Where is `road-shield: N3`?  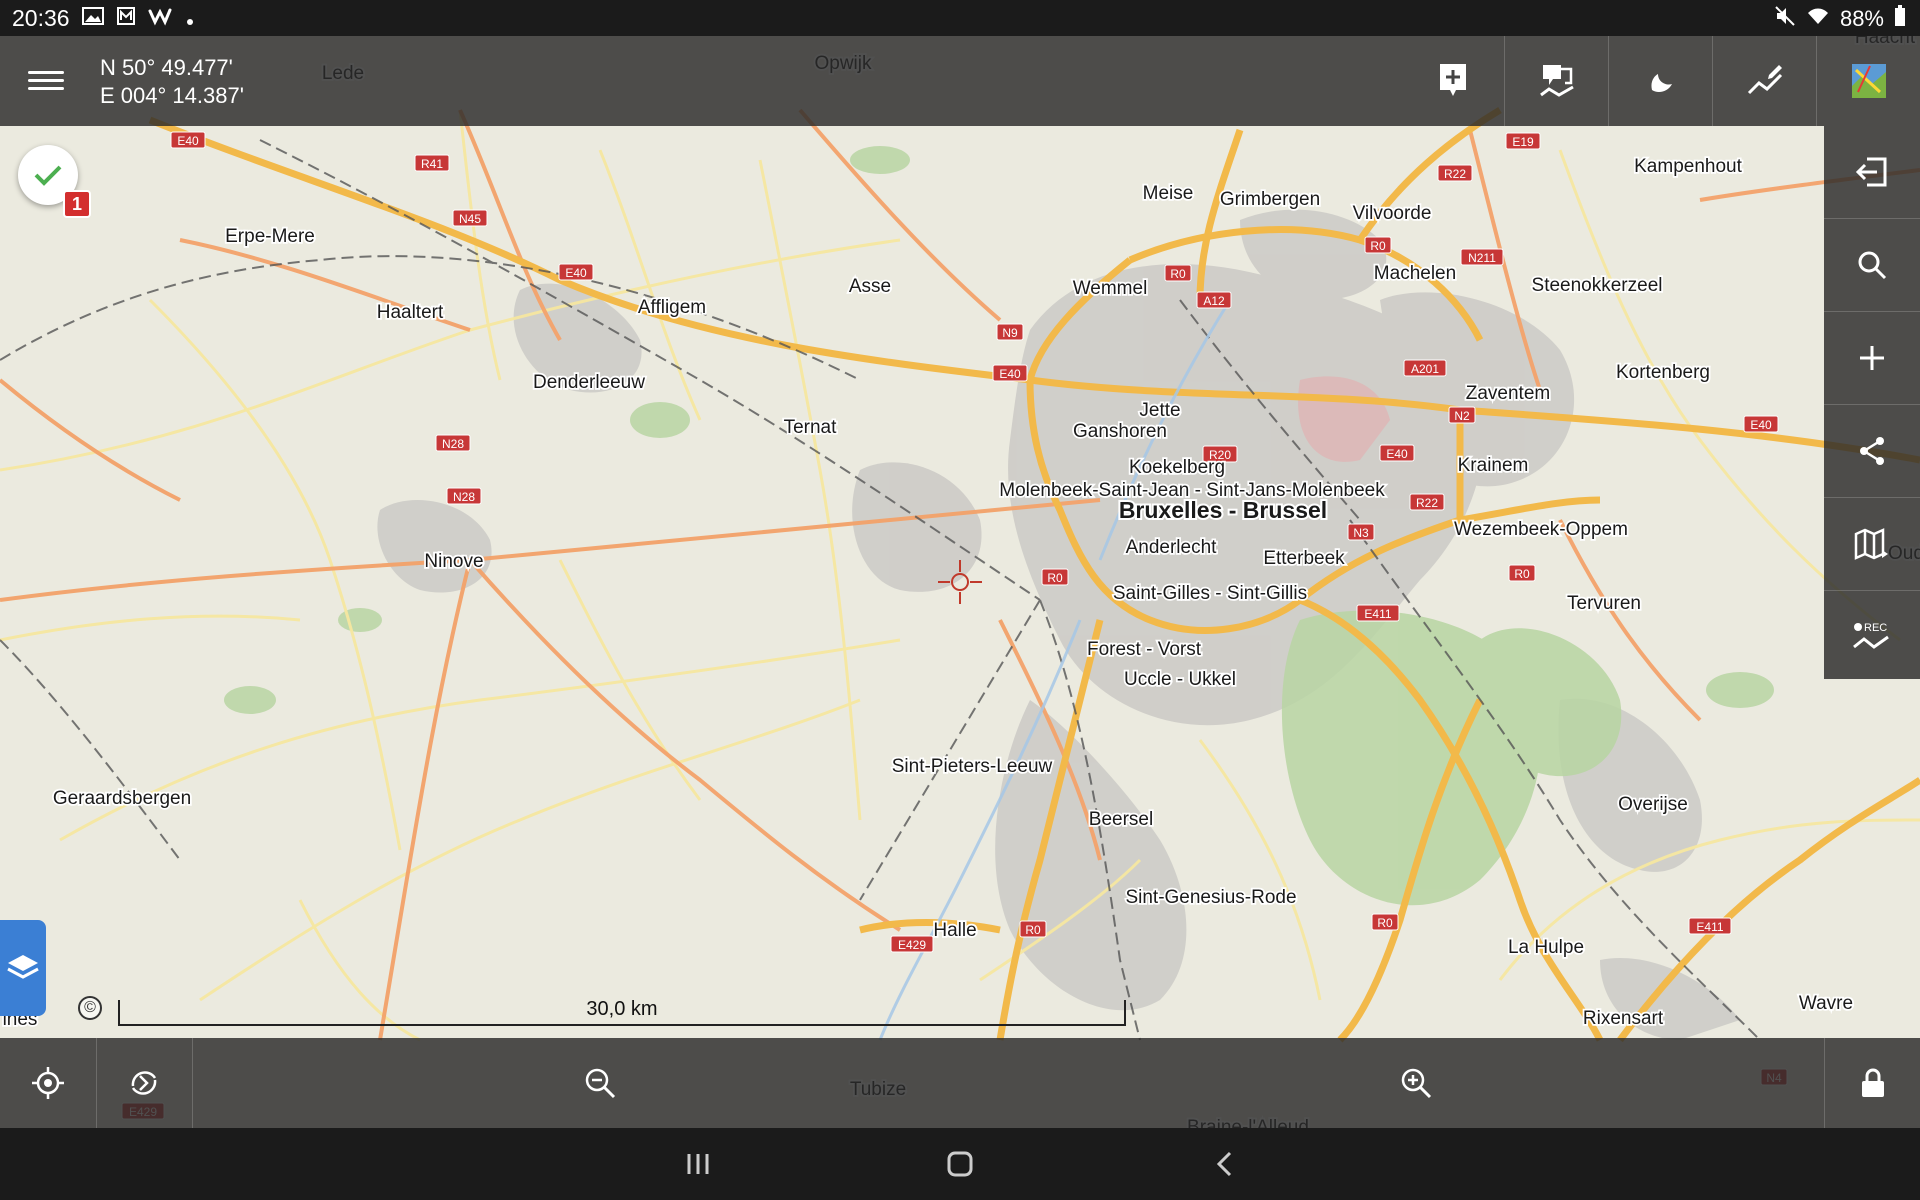
road-shield: N3 is located at coordinates (1361, 532).